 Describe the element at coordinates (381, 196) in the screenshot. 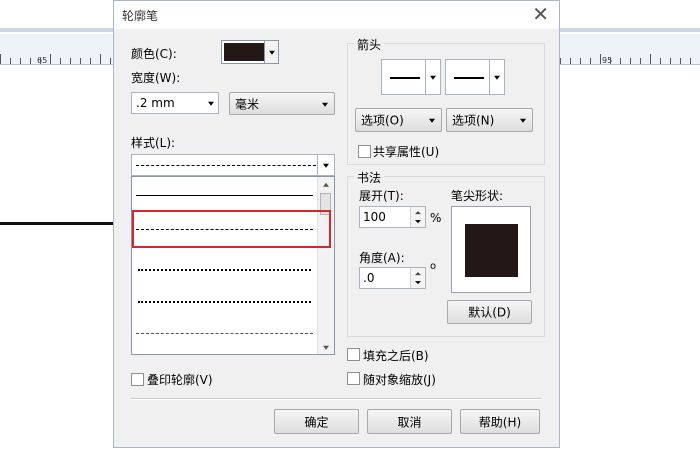

I see `stretch-label: 展开(T):` at that location.